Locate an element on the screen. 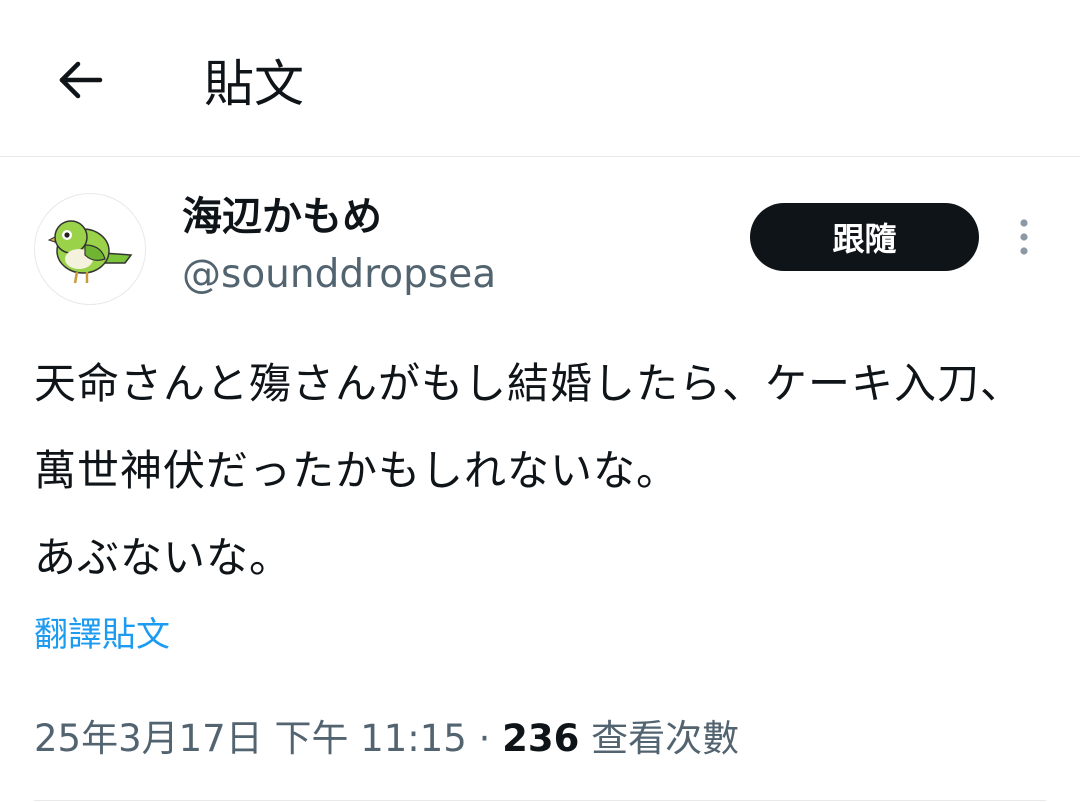 Image resolution: width=1080 pixels, height=803 pixels. more-options-button is located at coordinates (1024, 237).